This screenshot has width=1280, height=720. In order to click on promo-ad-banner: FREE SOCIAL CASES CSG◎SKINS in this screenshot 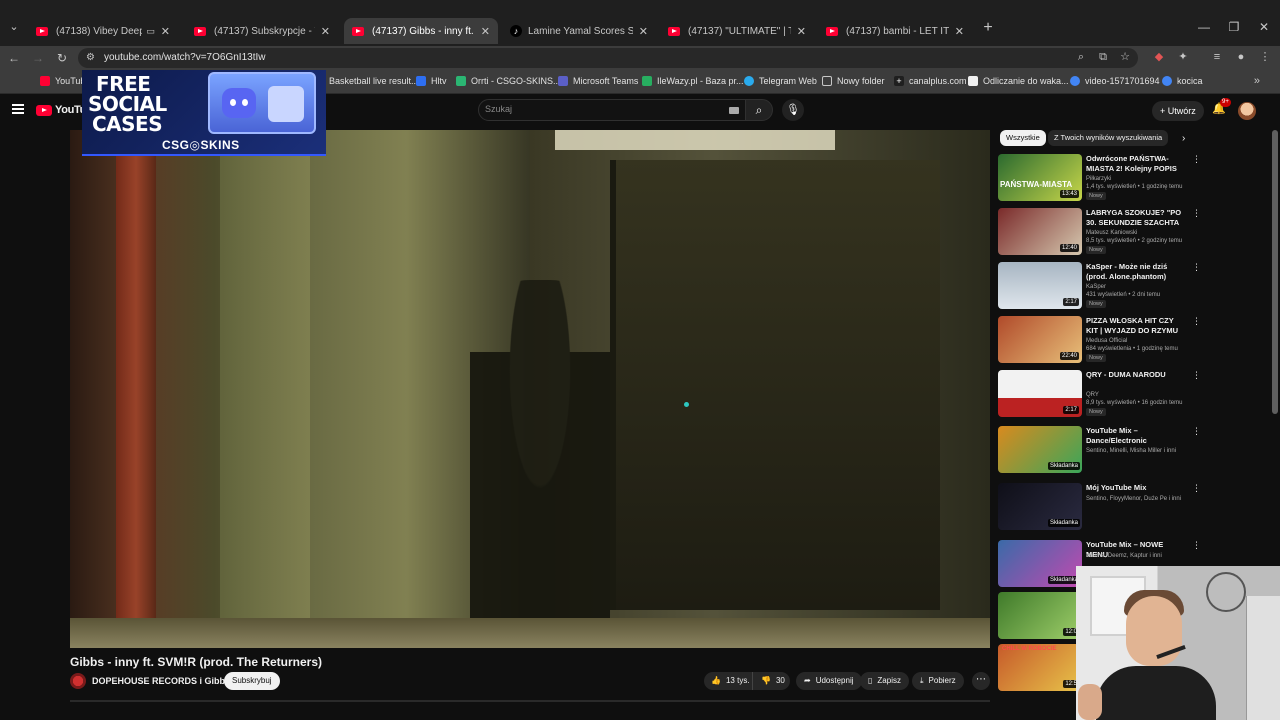, I will do `click(204, 113)`.